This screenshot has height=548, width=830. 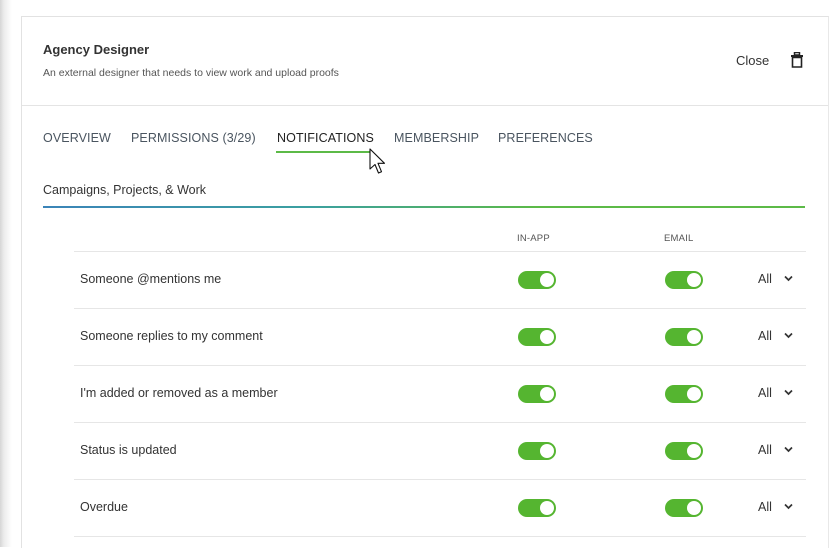 What do you see at coordinates (179, 393) in the screenshot?
I see `notification-label: I'm added or removed as a member` at bounding box center [179, 393].